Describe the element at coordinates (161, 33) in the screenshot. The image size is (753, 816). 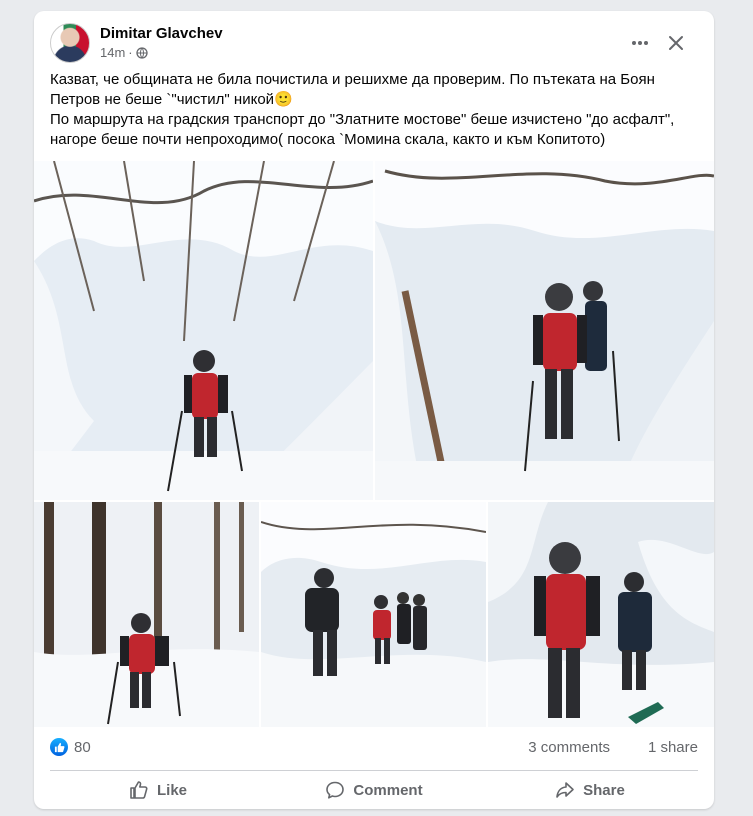
I see `author-name: Dimitar Glavchev` at that location.